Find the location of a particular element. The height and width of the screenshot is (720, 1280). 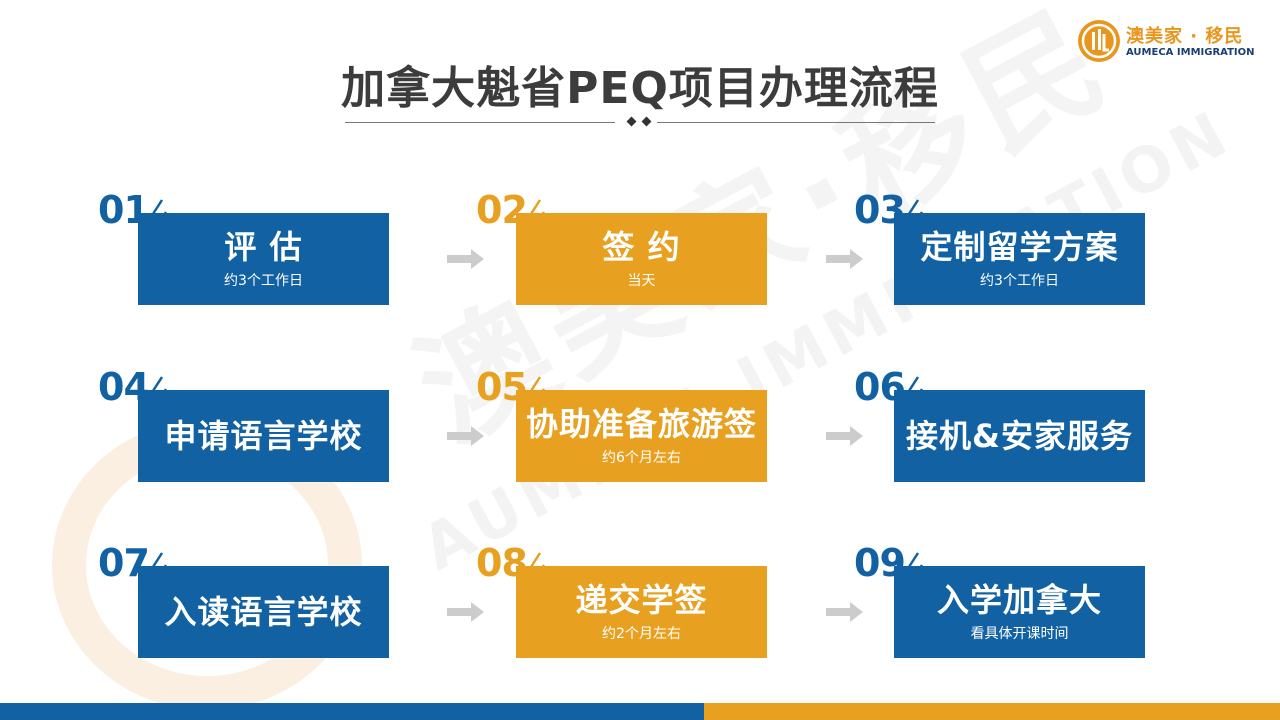

step-box: 入学加拿大看具体开课时间 is located at coordinates (1019, 612).